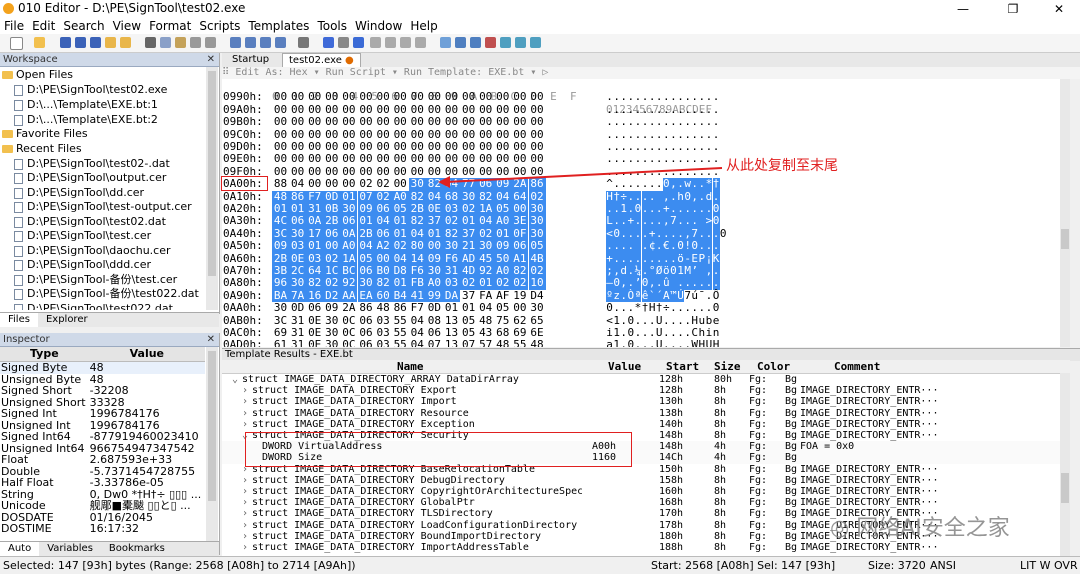 The width and height of the screenshot is (1080, 574). I want to click on table-row: Signed Int64 -877919460023410, so click(102, 437).